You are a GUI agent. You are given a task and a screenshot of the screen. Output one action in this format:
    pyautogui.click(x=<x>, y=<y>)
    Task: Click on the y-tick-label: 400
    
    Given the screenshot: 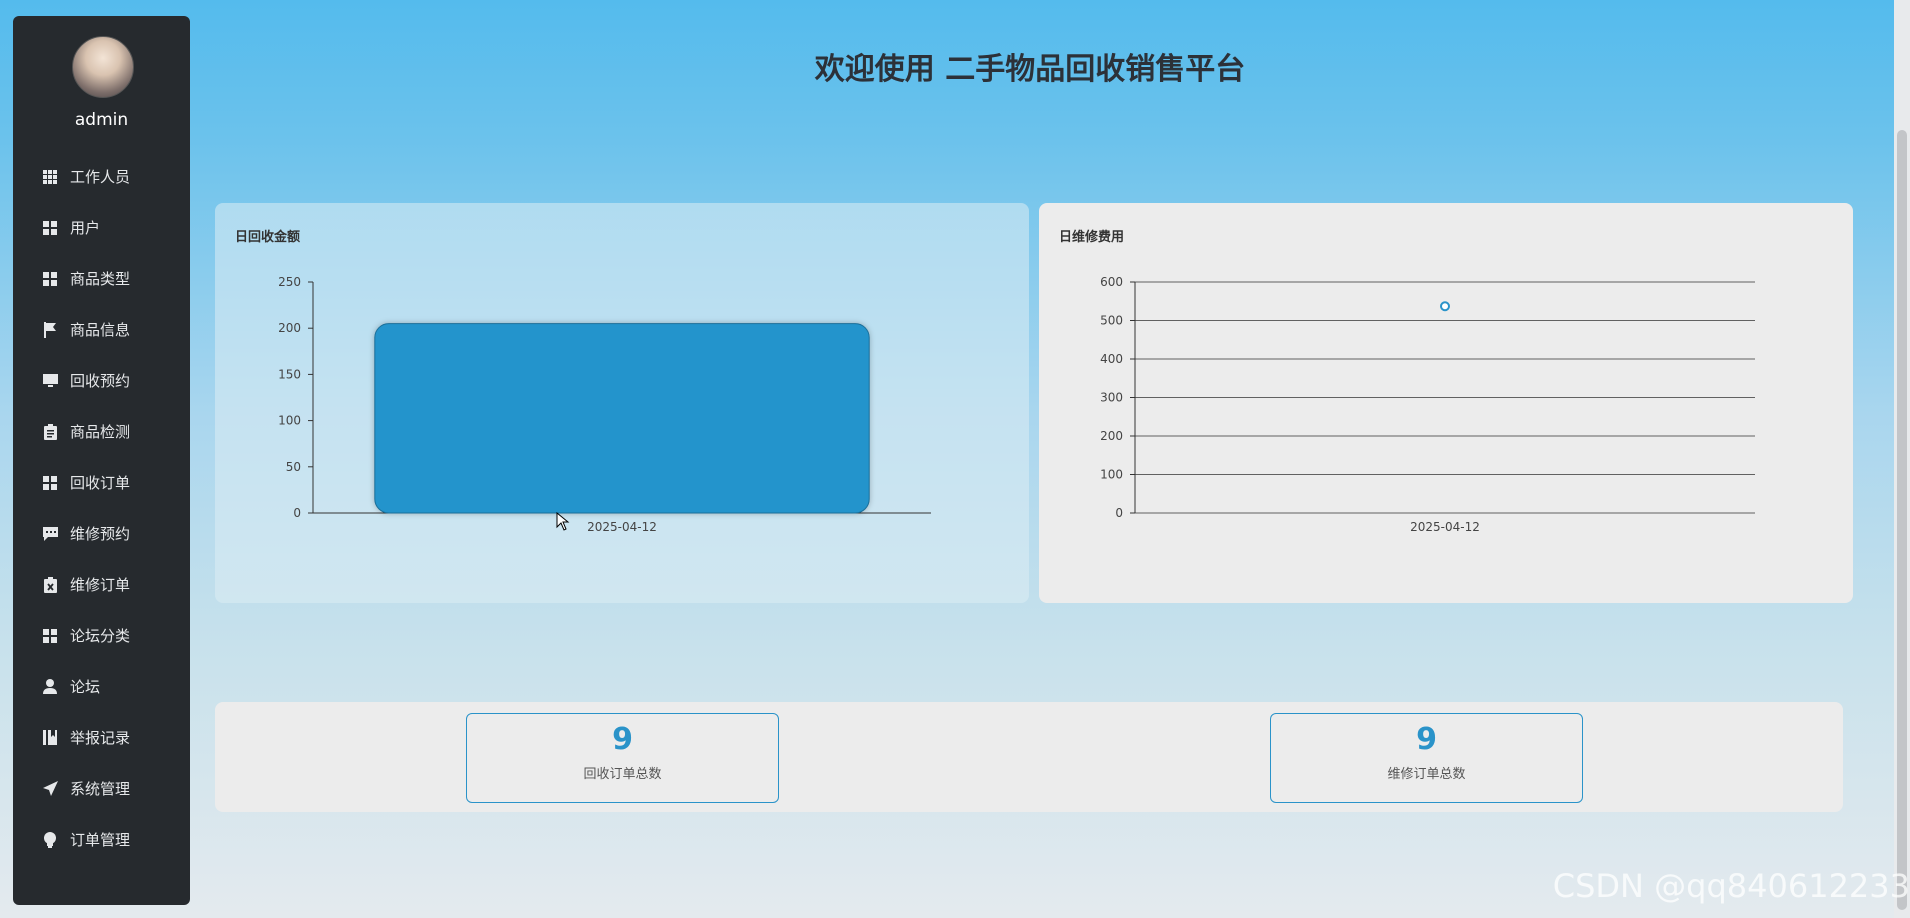 What is the action you would take?
    pyautogui.click(x=1111, y=359)
    